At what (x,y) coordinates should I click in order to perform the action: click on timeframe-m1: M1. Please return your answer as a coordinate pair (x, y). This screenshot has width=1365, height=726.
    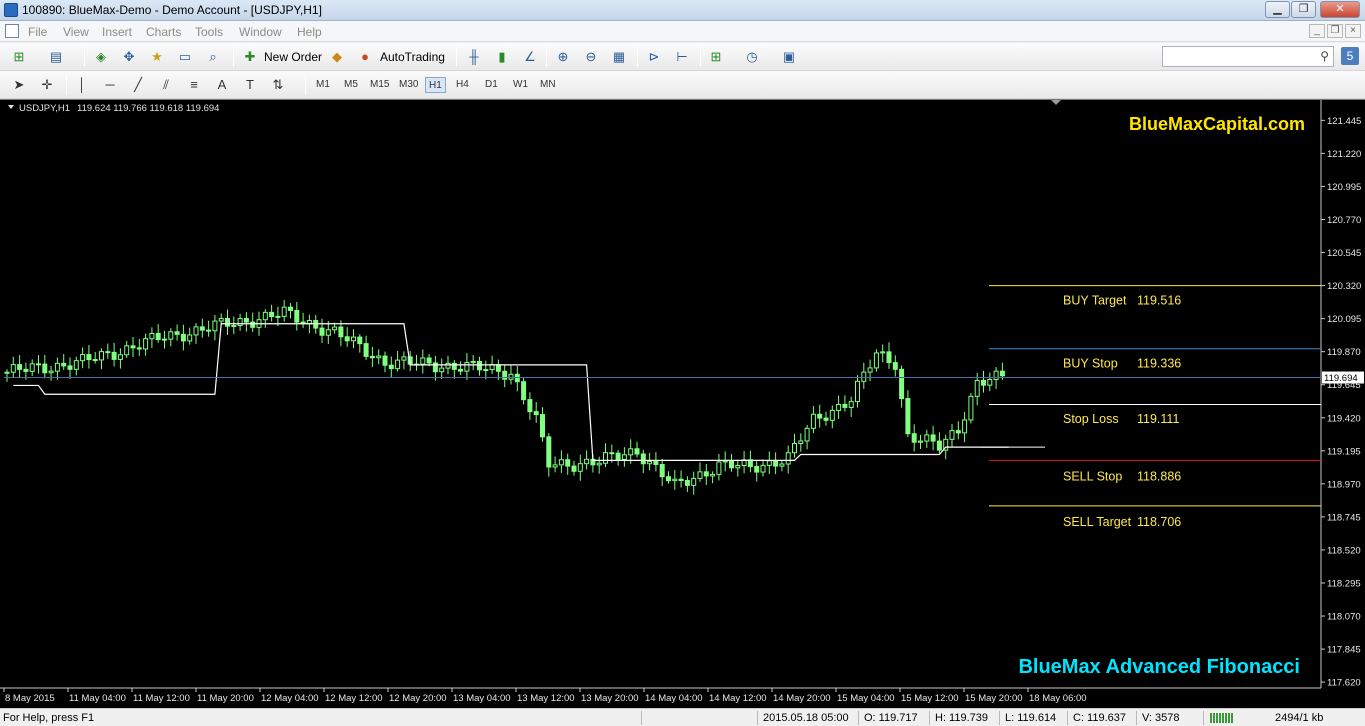
    Looking at the image, I should click on (323, 85).